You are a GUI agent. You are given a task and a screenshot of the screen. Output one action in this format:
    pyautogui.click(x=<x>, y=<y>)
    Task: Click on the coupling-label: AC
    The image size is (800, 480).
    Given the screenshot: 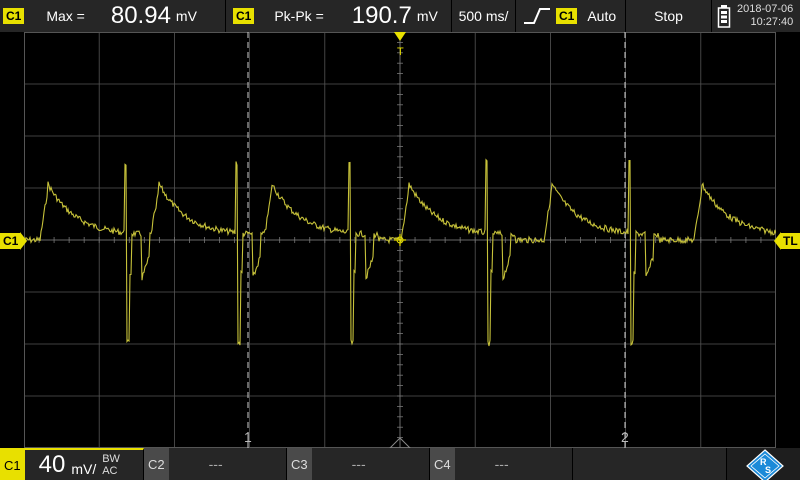 What is the action you would take?
    pyautogui.click(x=110, y=471)
    